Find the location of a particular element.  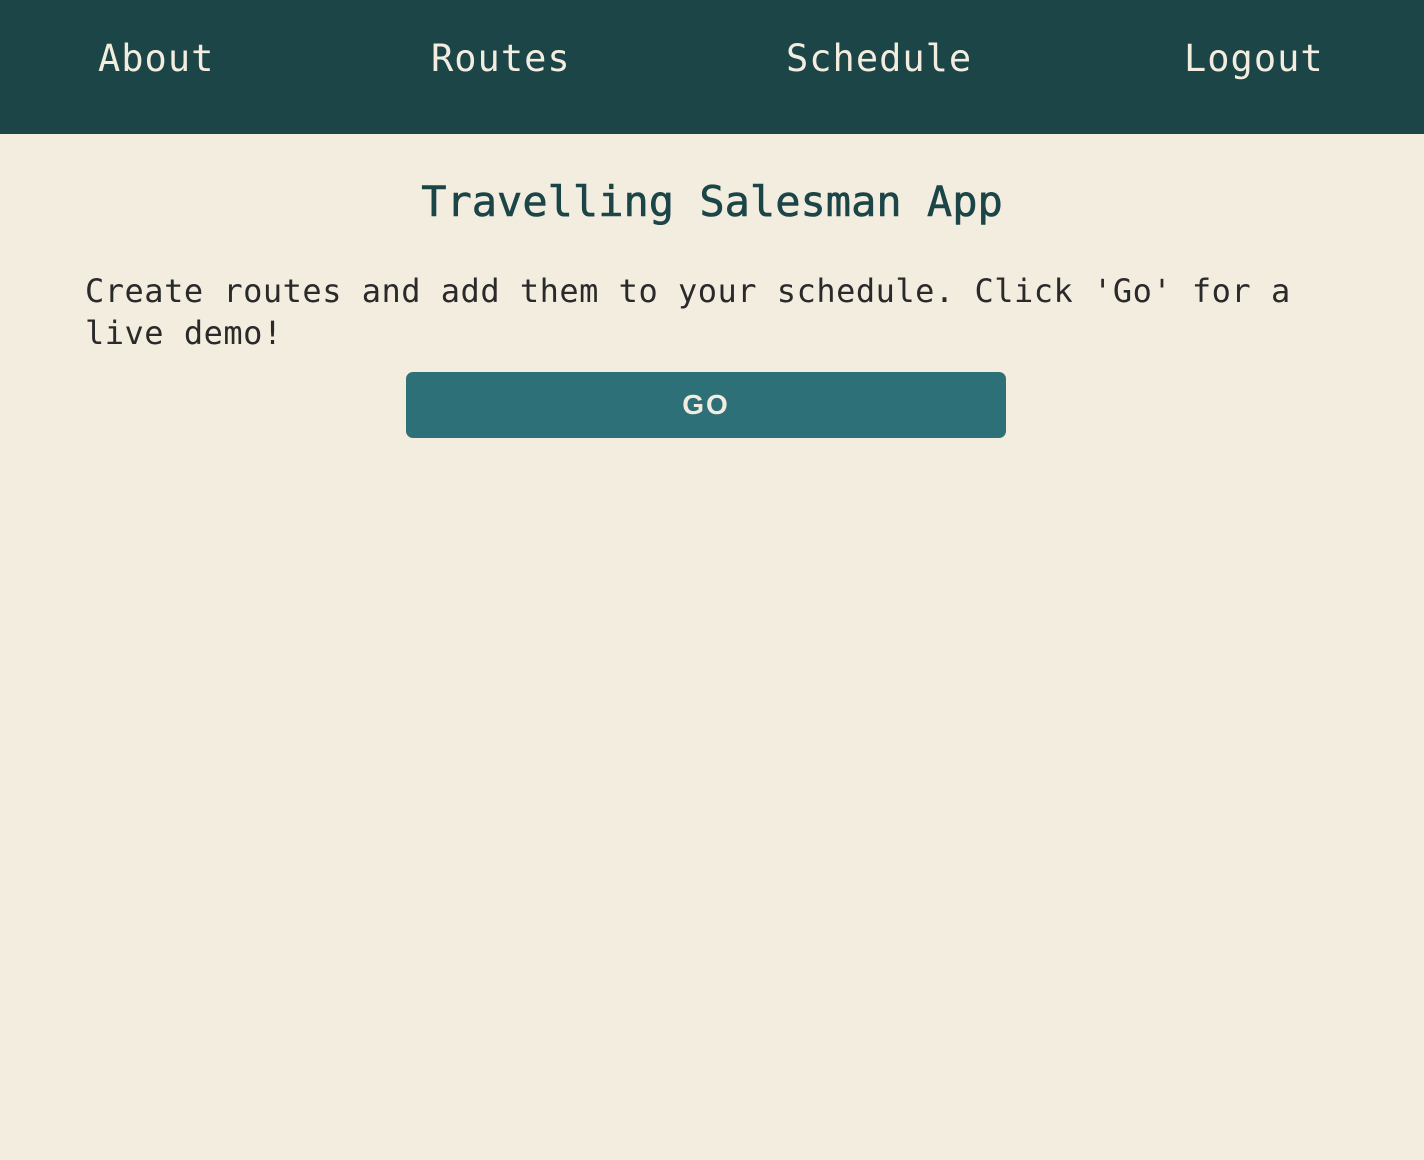

top-navbar: About Routes Schedule Logout is located at coordinates (712, 67).